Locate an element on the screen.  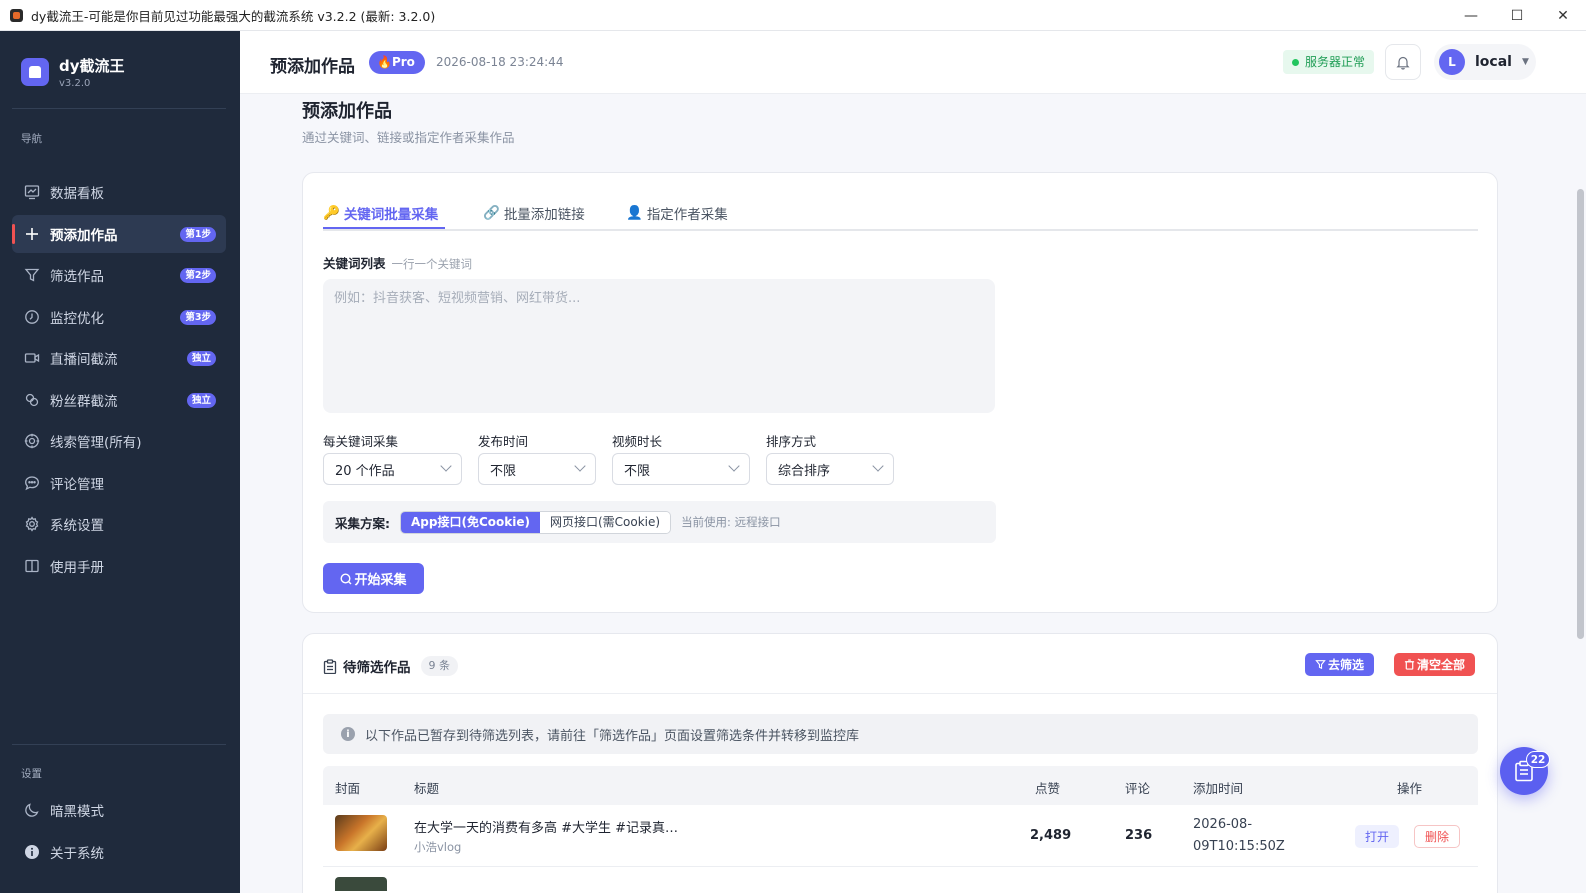
sidebar-item-monitor: 监控优化 第3步 is located at coordinates (119, 317).